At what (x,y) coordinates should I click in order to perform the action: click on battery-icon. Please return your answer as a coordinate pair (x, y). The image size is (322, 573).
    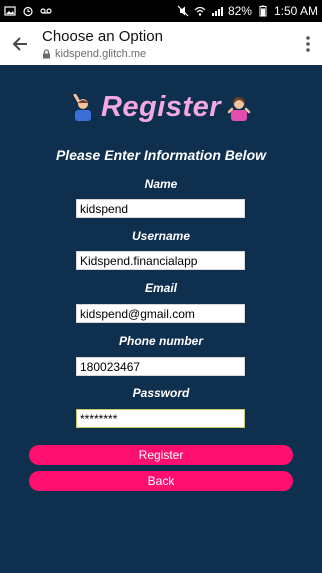
    Looking at the image, I should click on (263, 11).